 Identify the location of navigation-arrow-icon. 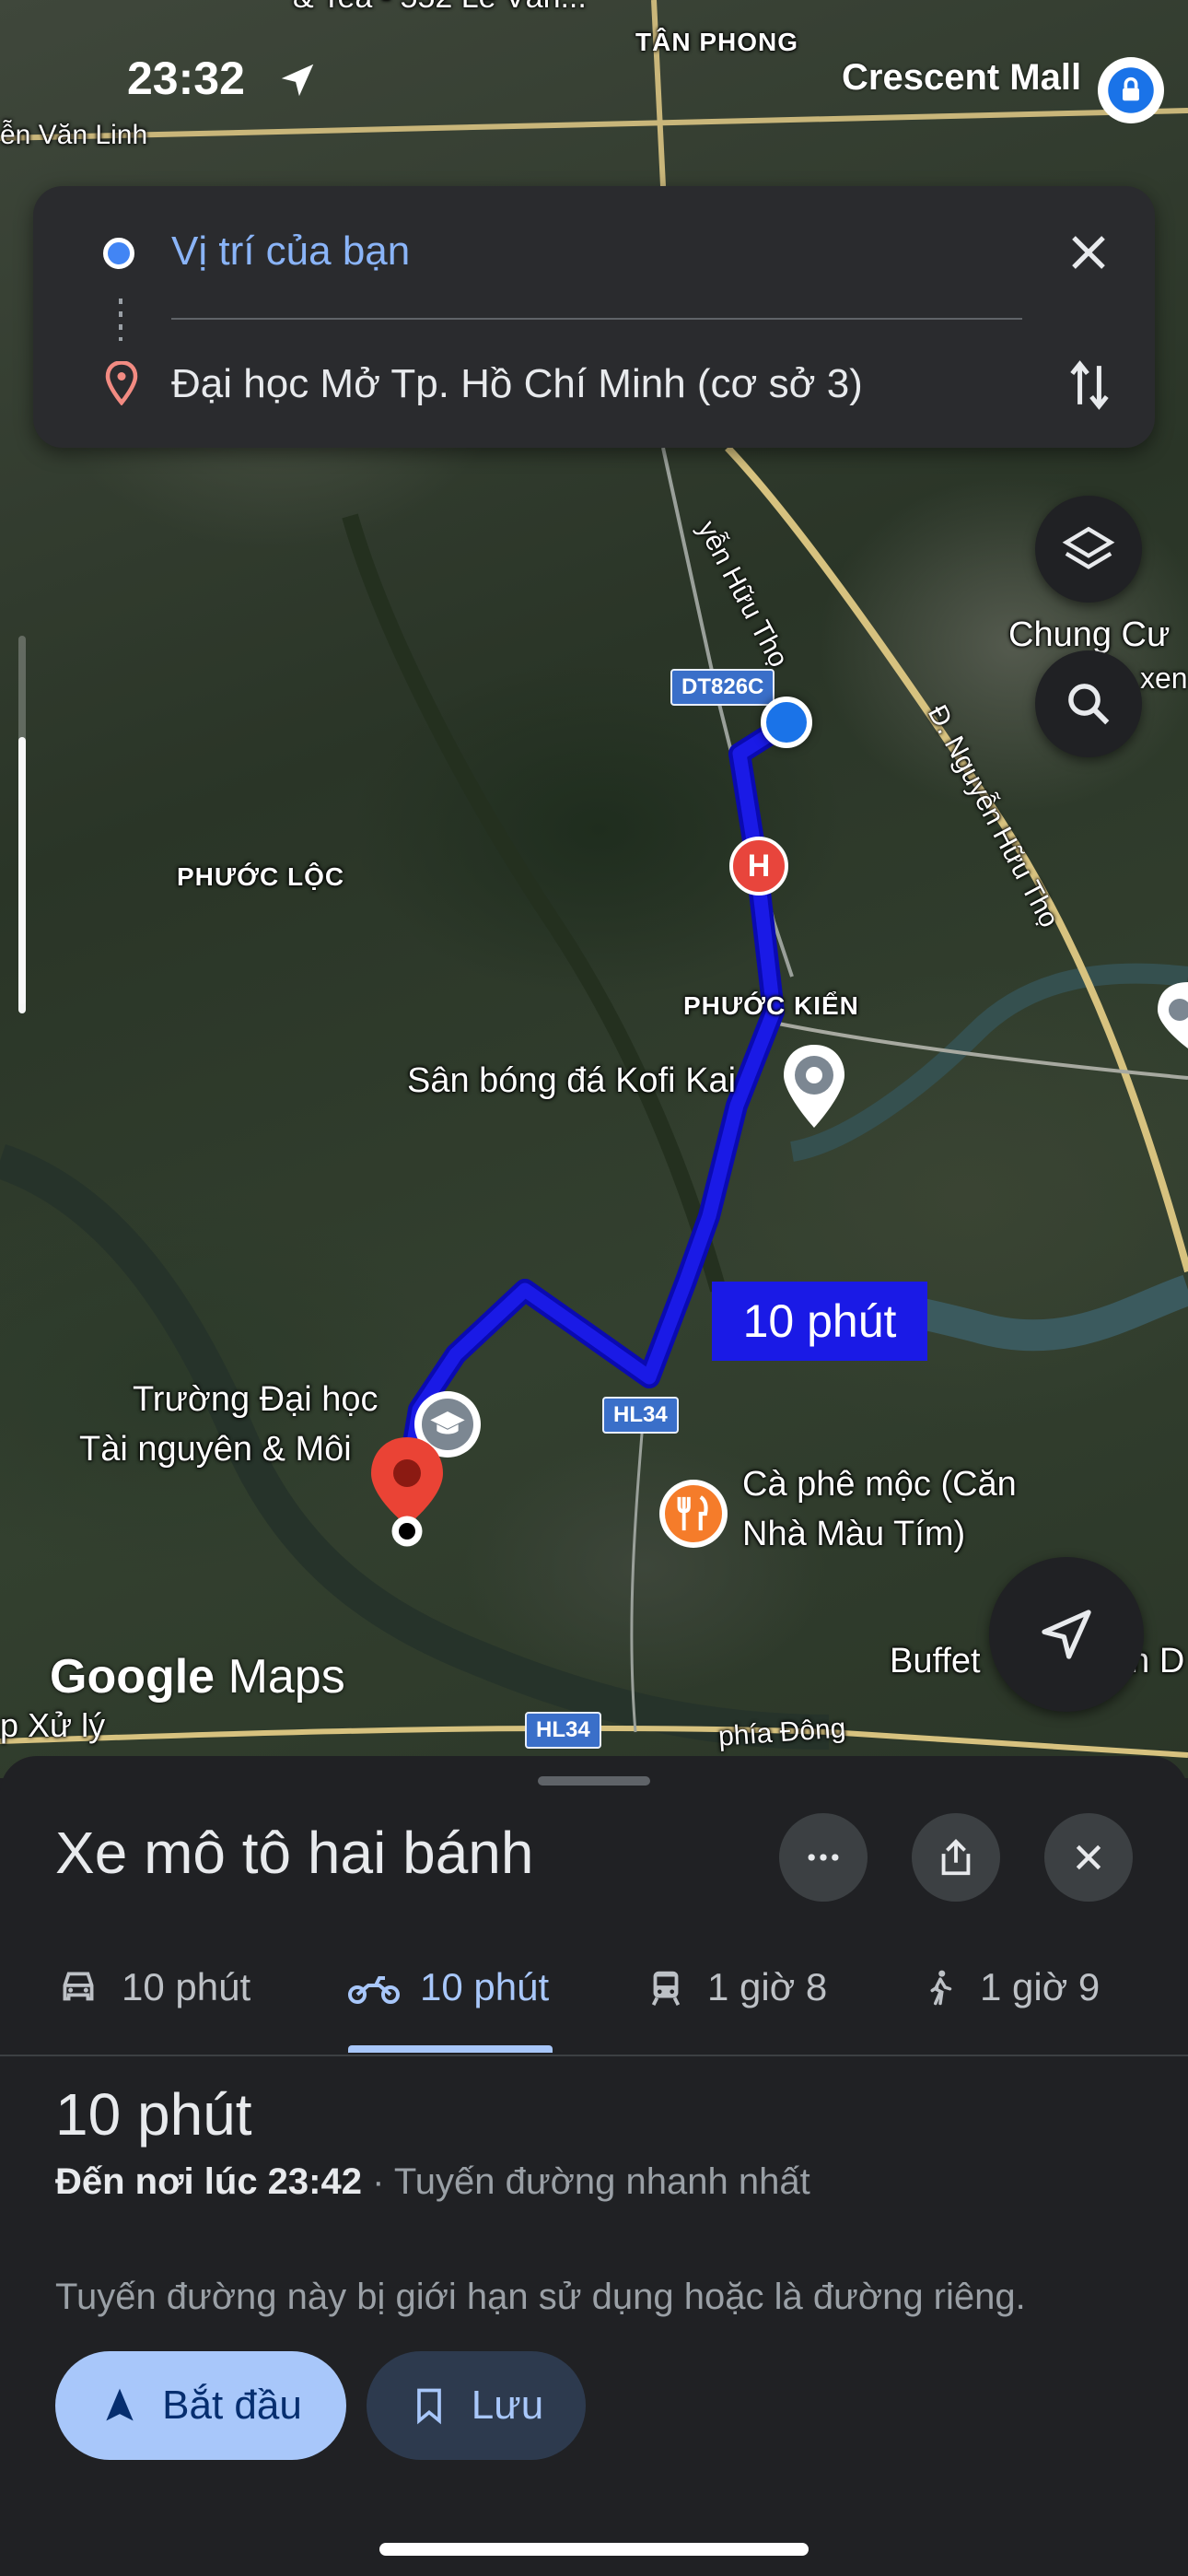
(1066, 1634).